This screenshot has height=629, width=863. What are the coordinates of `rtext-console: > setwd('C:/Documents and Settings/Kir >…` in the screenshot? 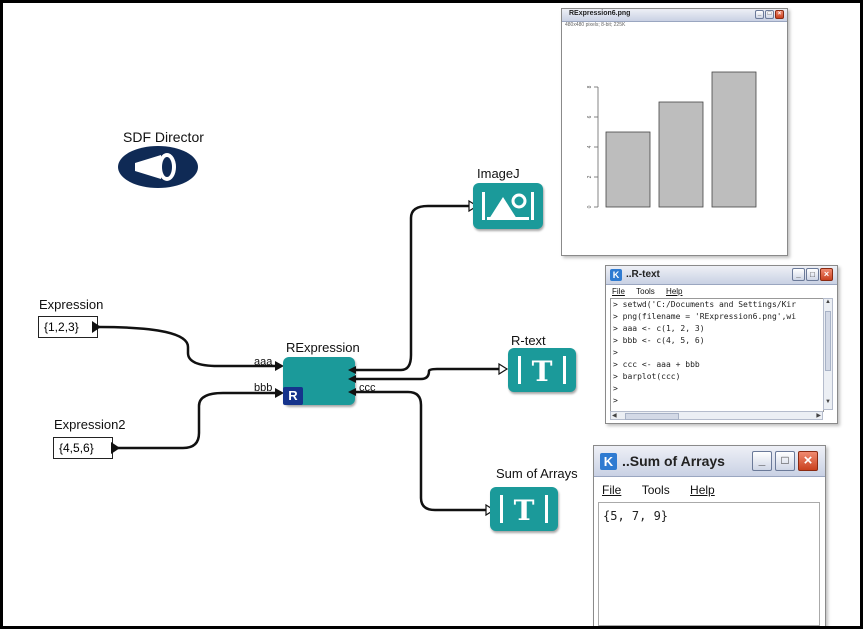 It's located at (717, 355).